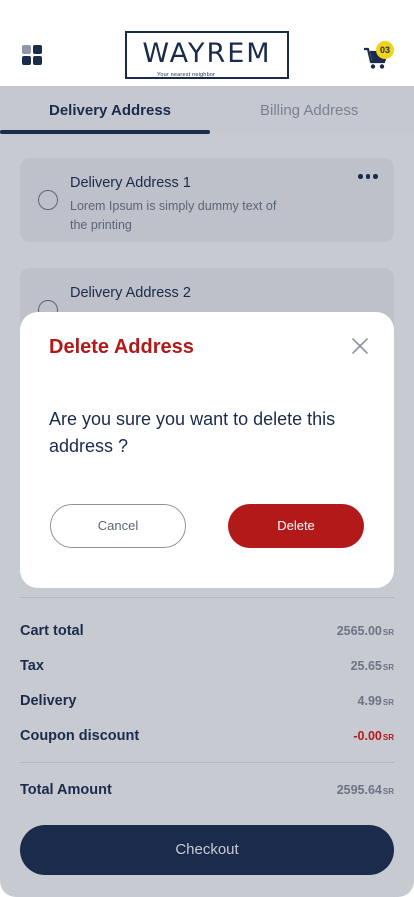  Describe the element at coordinates (66, 790) in the screenshot. I see `total-label: Total Amount` at that location.